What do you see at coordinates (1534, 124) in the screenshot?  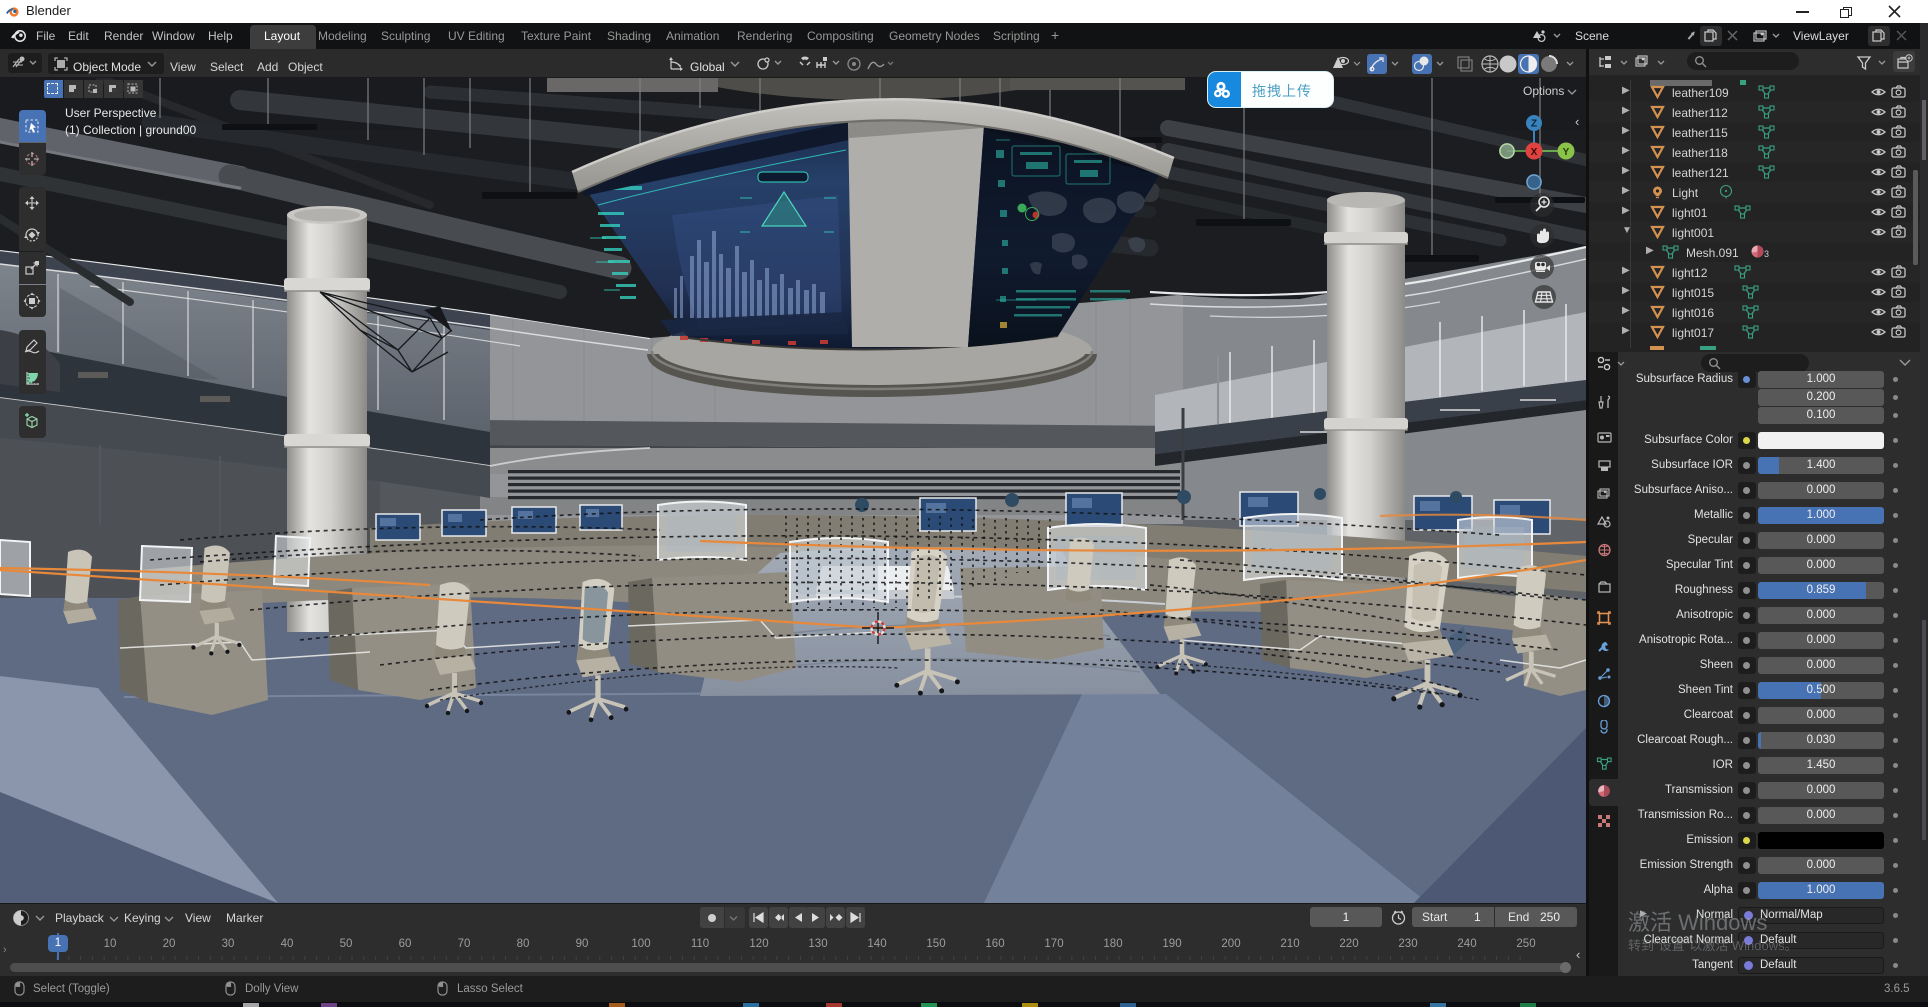 I see `svg-text: Z` at bounding box center [1534, 124].